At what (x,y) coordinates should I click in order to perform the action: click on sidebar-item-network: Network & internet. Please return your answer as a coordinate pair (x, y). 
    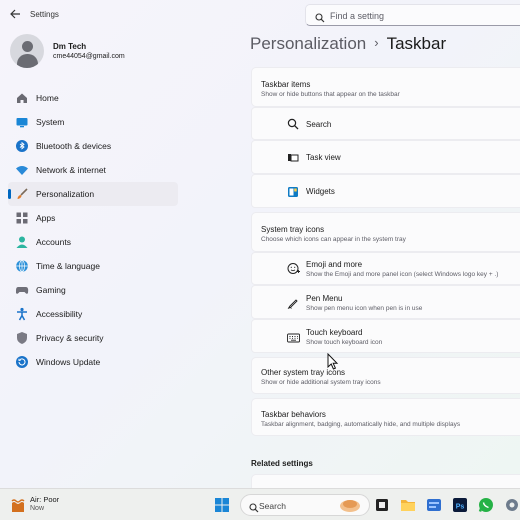
    Looking at the image, I should click on (93, 170).